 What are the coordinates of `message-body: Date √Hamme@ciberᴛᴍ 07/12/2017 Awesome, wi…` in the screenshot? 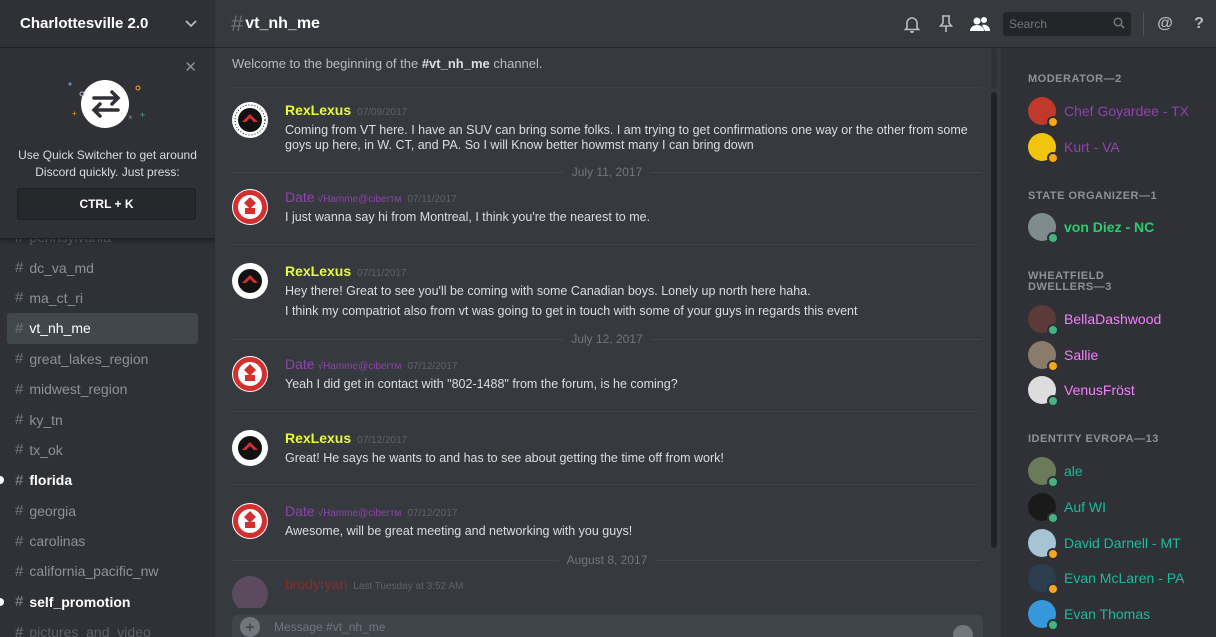 It's located at (630, 521).